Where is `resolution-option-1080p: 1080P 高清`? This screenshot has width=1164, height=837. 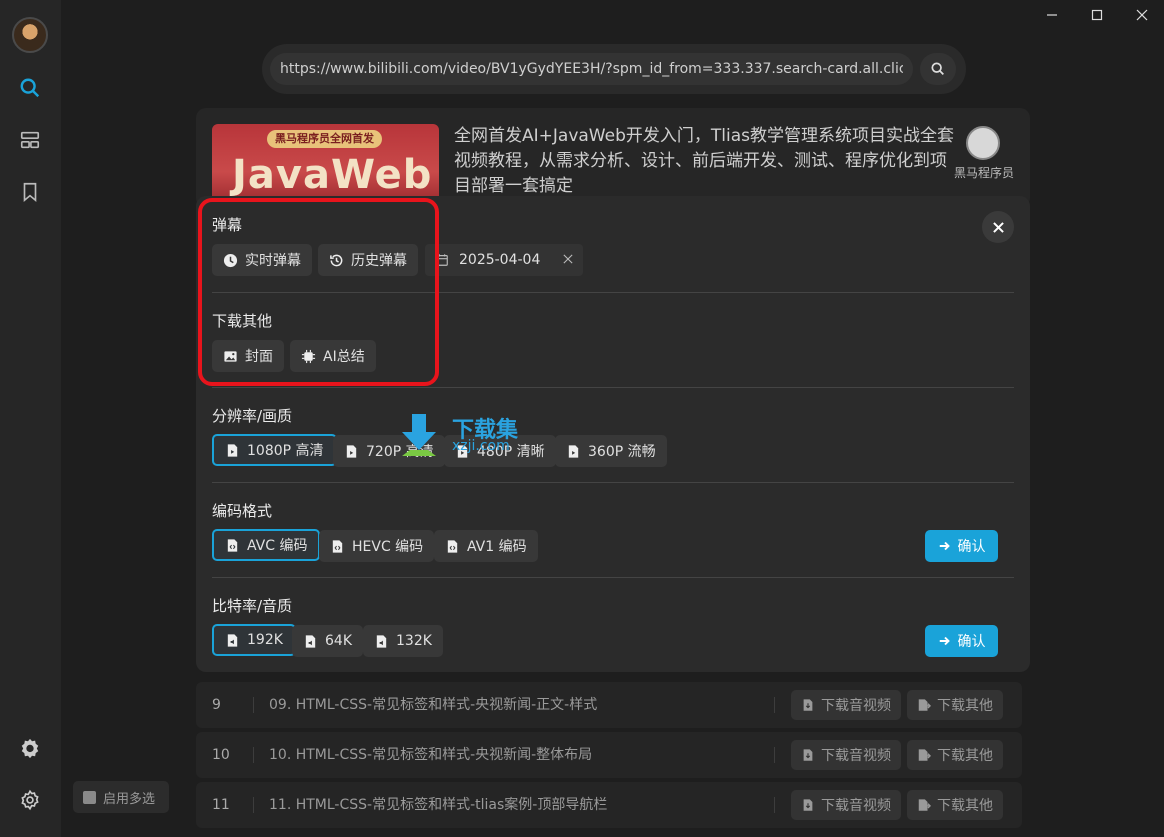 resolution-option-1080p: 1080P 高清 is located at coordinates (274, 450).